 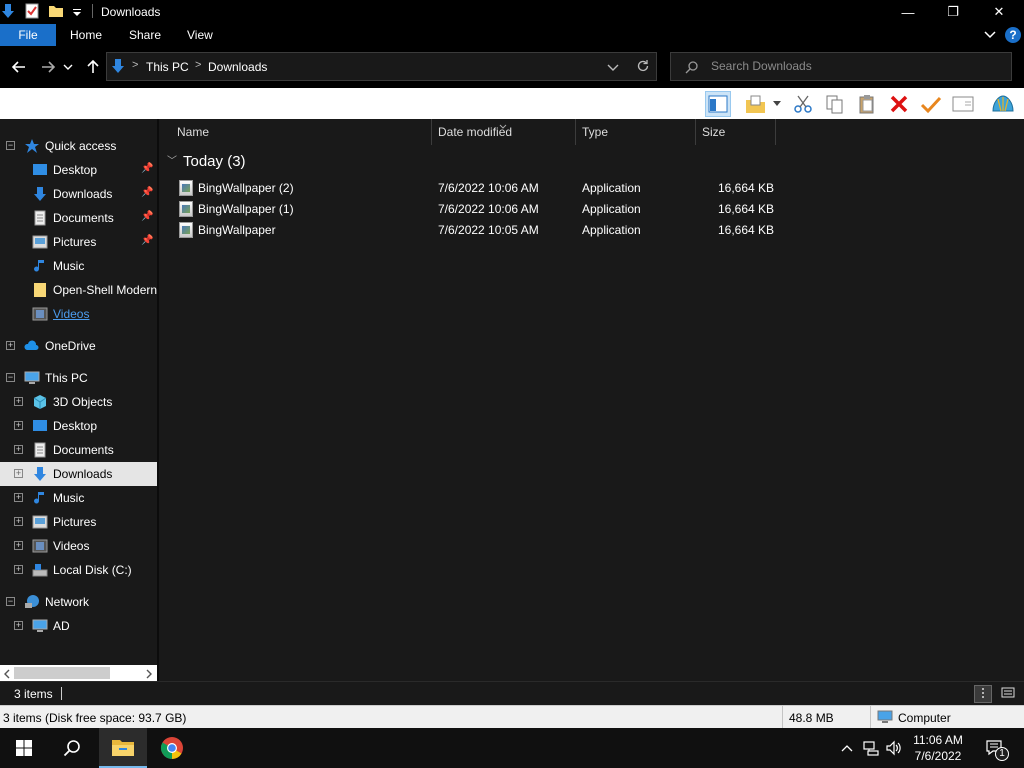 I want to click on recent-locations-chevron-icon, so click(x=68, y=67).